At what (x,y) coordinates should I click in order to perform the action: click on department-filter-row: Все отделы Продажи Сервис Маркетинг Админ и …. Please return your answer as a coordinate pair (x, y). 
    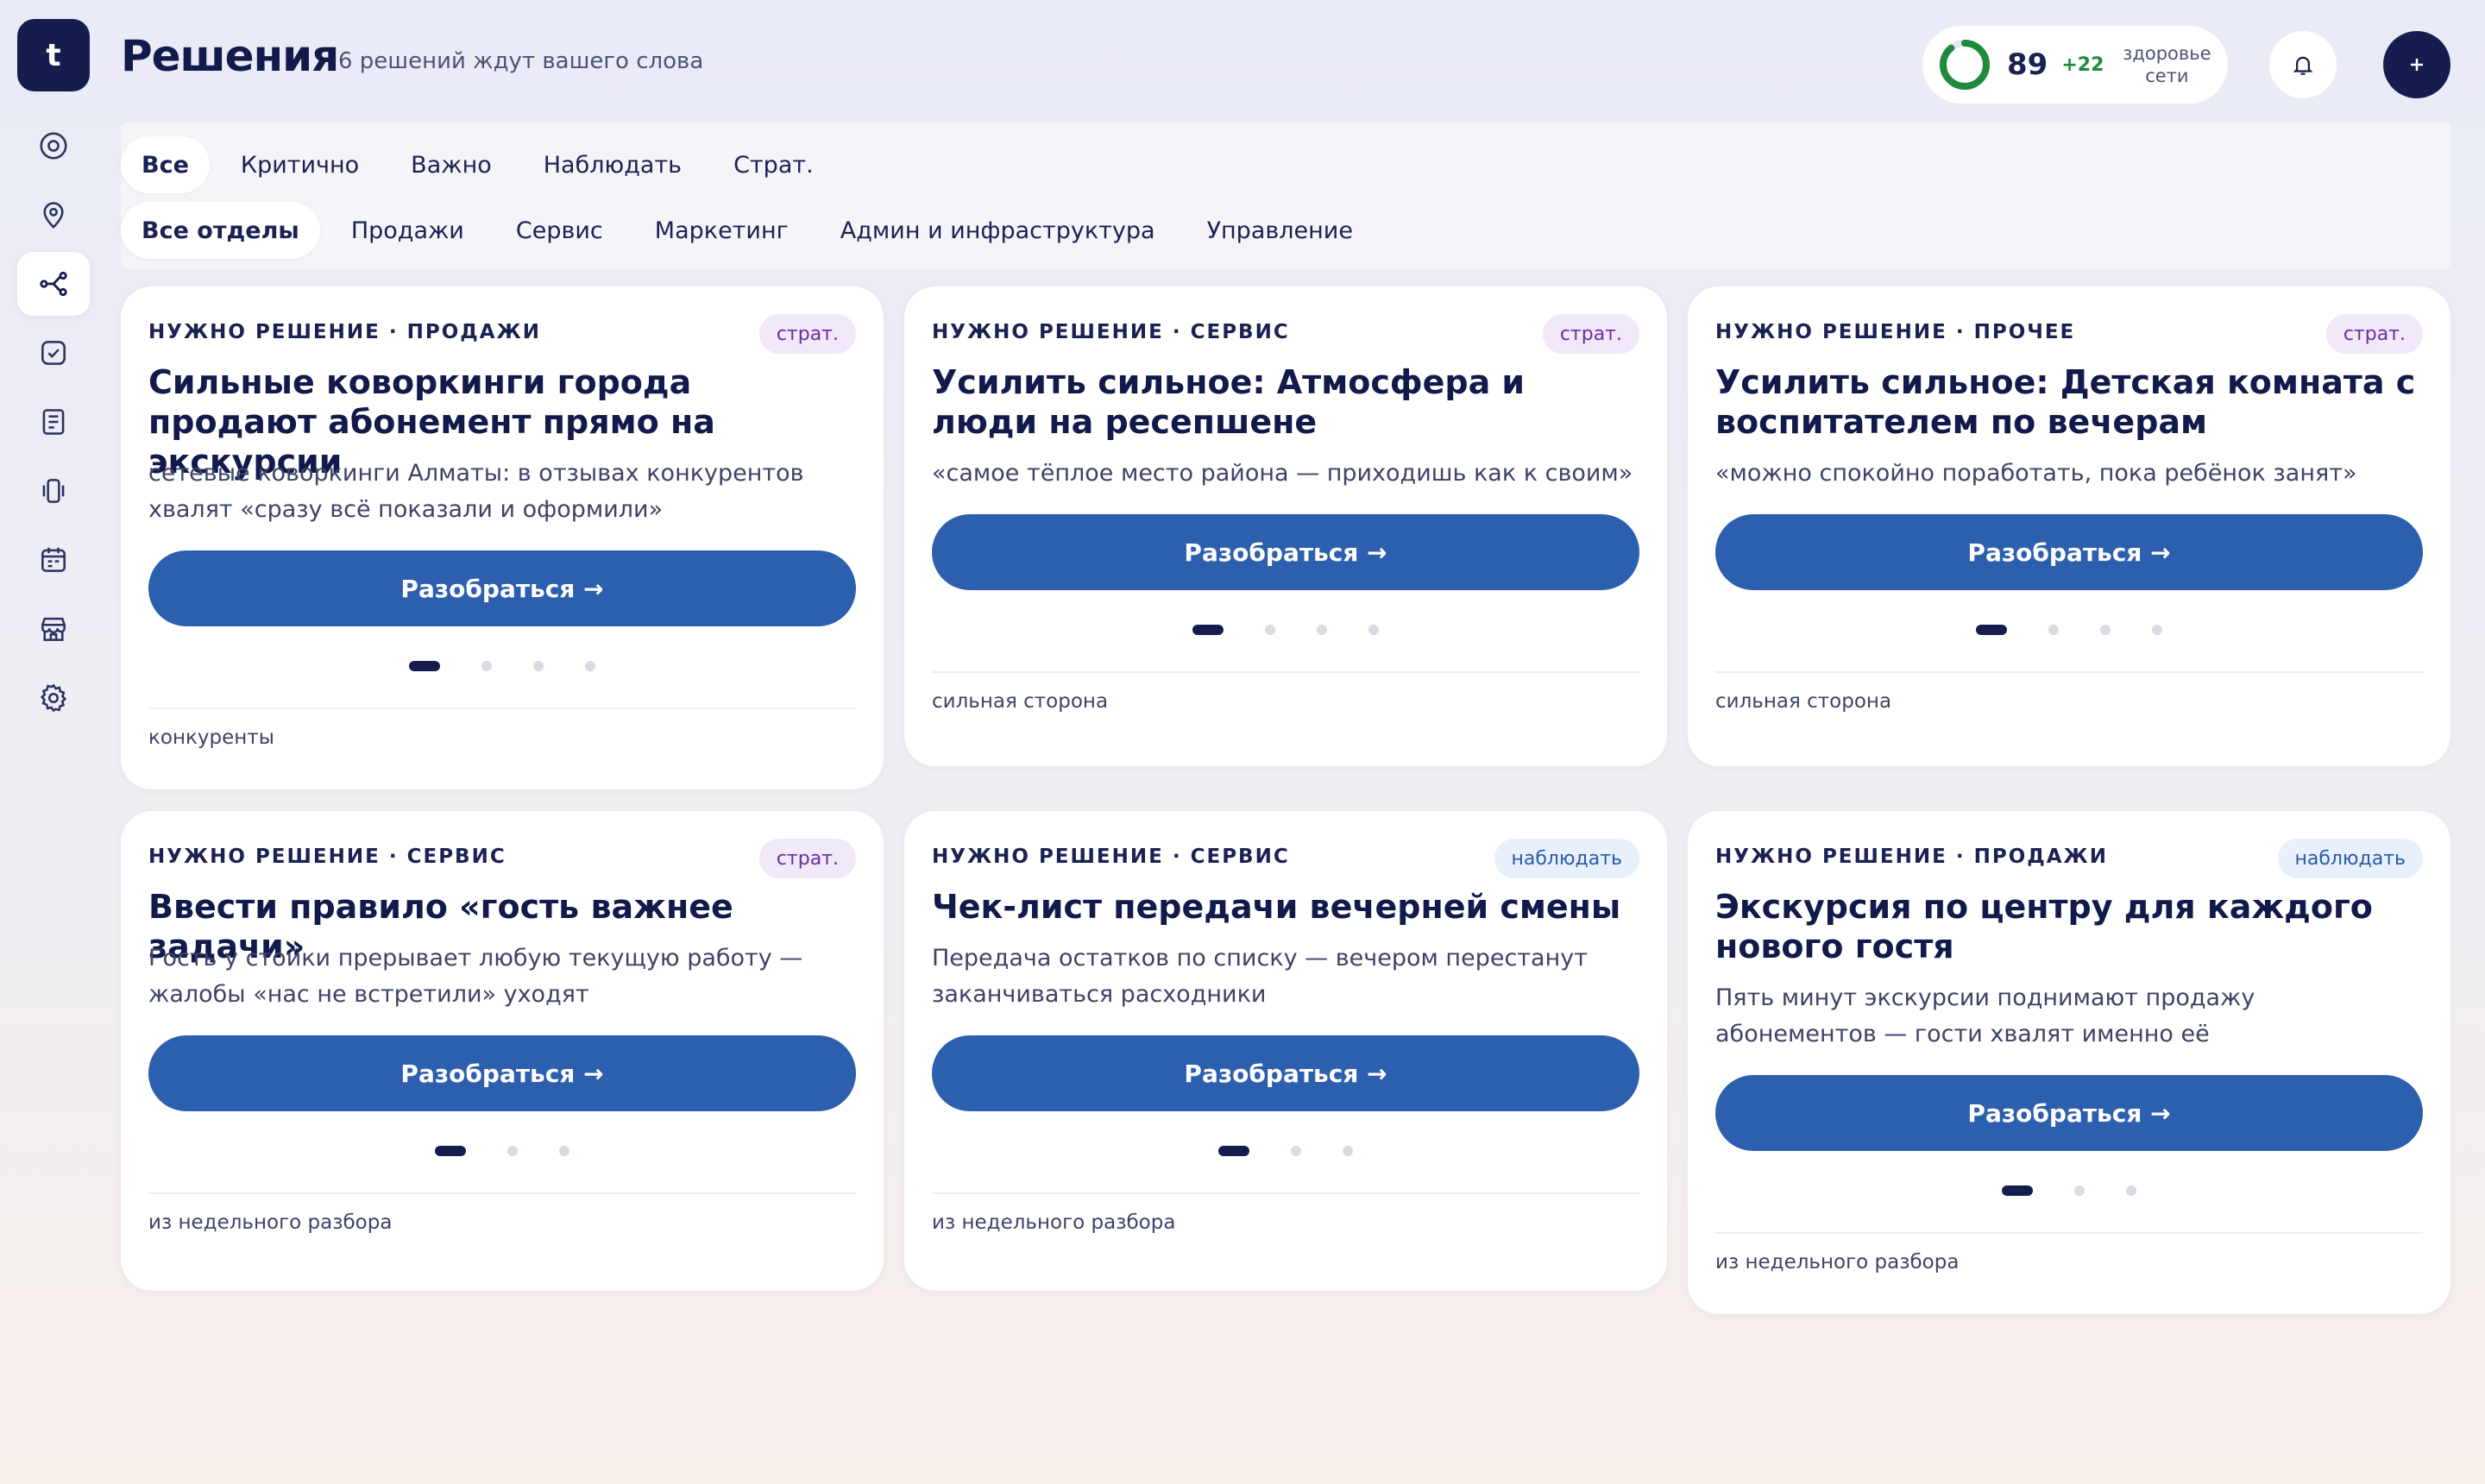
    Looking at the image, I should click on (752, 231).